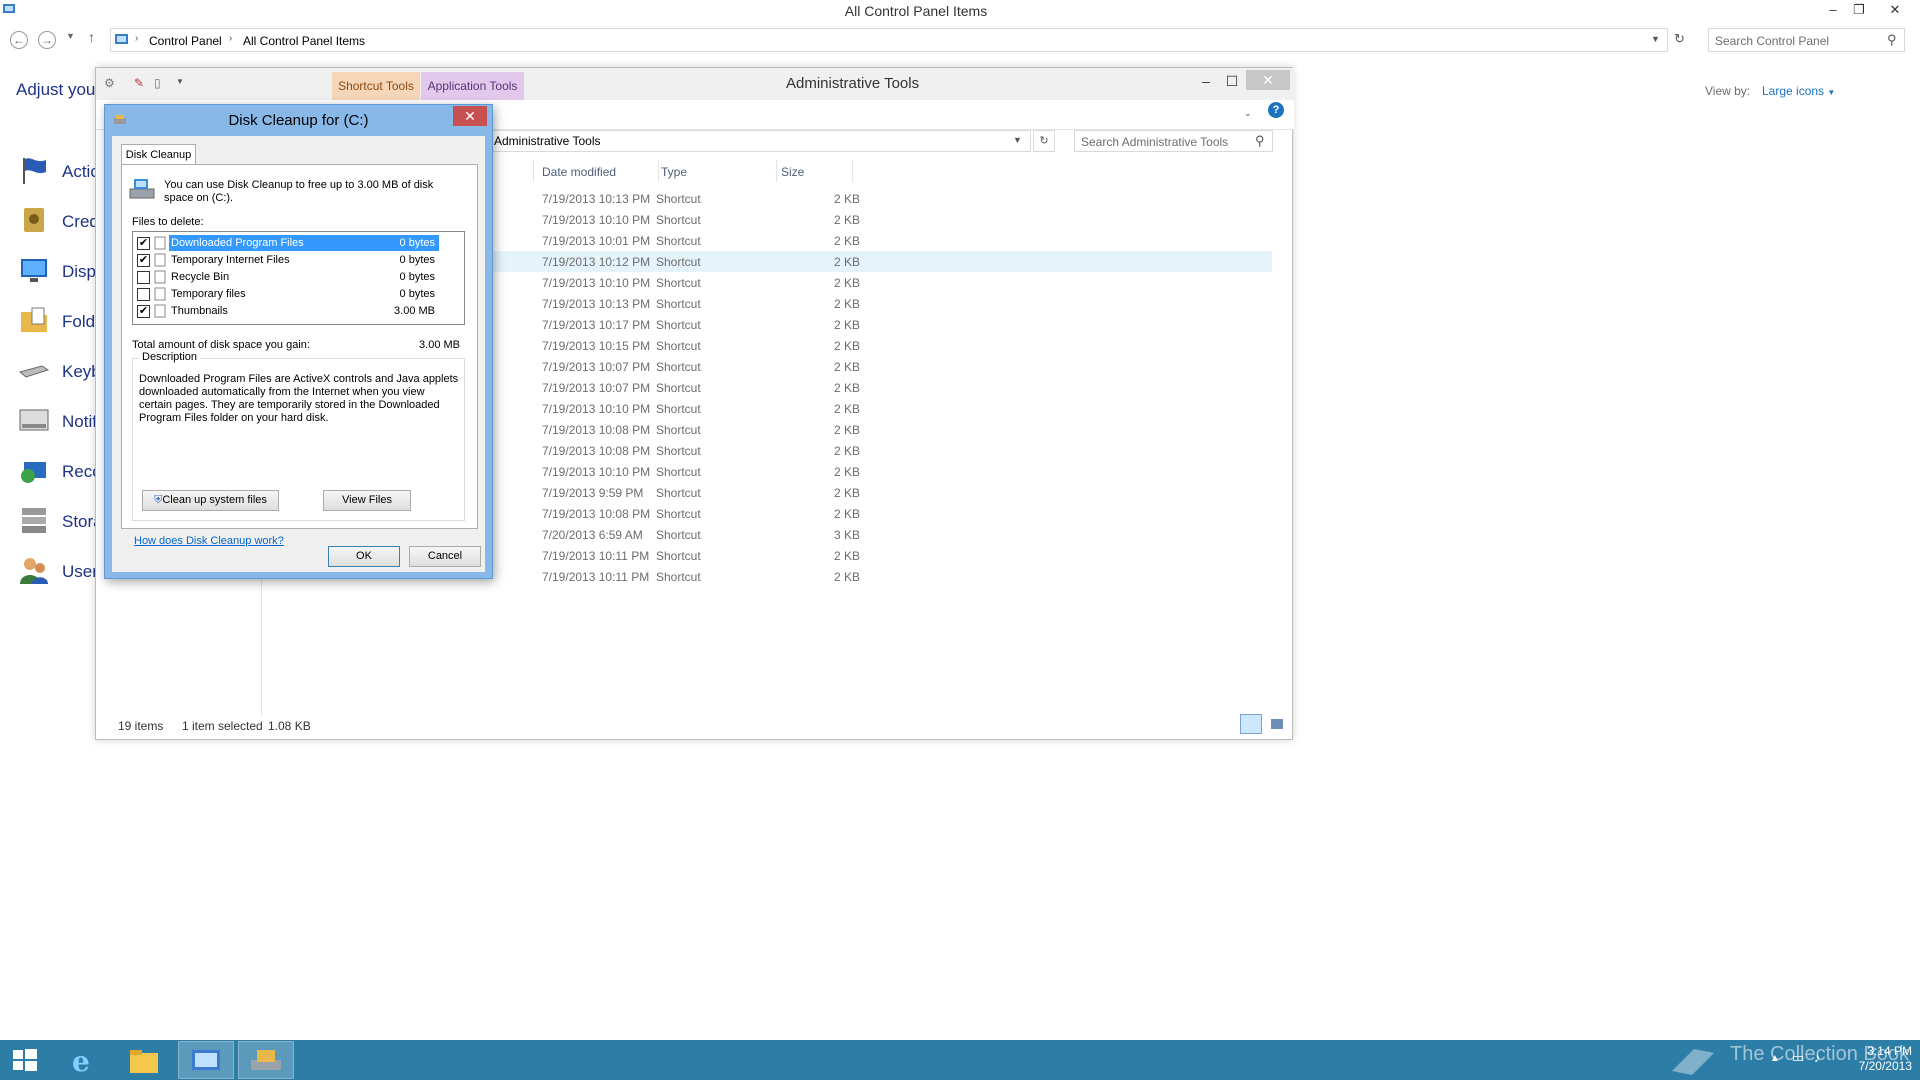  Describe the element at coordinates (439, 345) in the screenshot. I see `total-gain-value: 3.00 MB` at that location.